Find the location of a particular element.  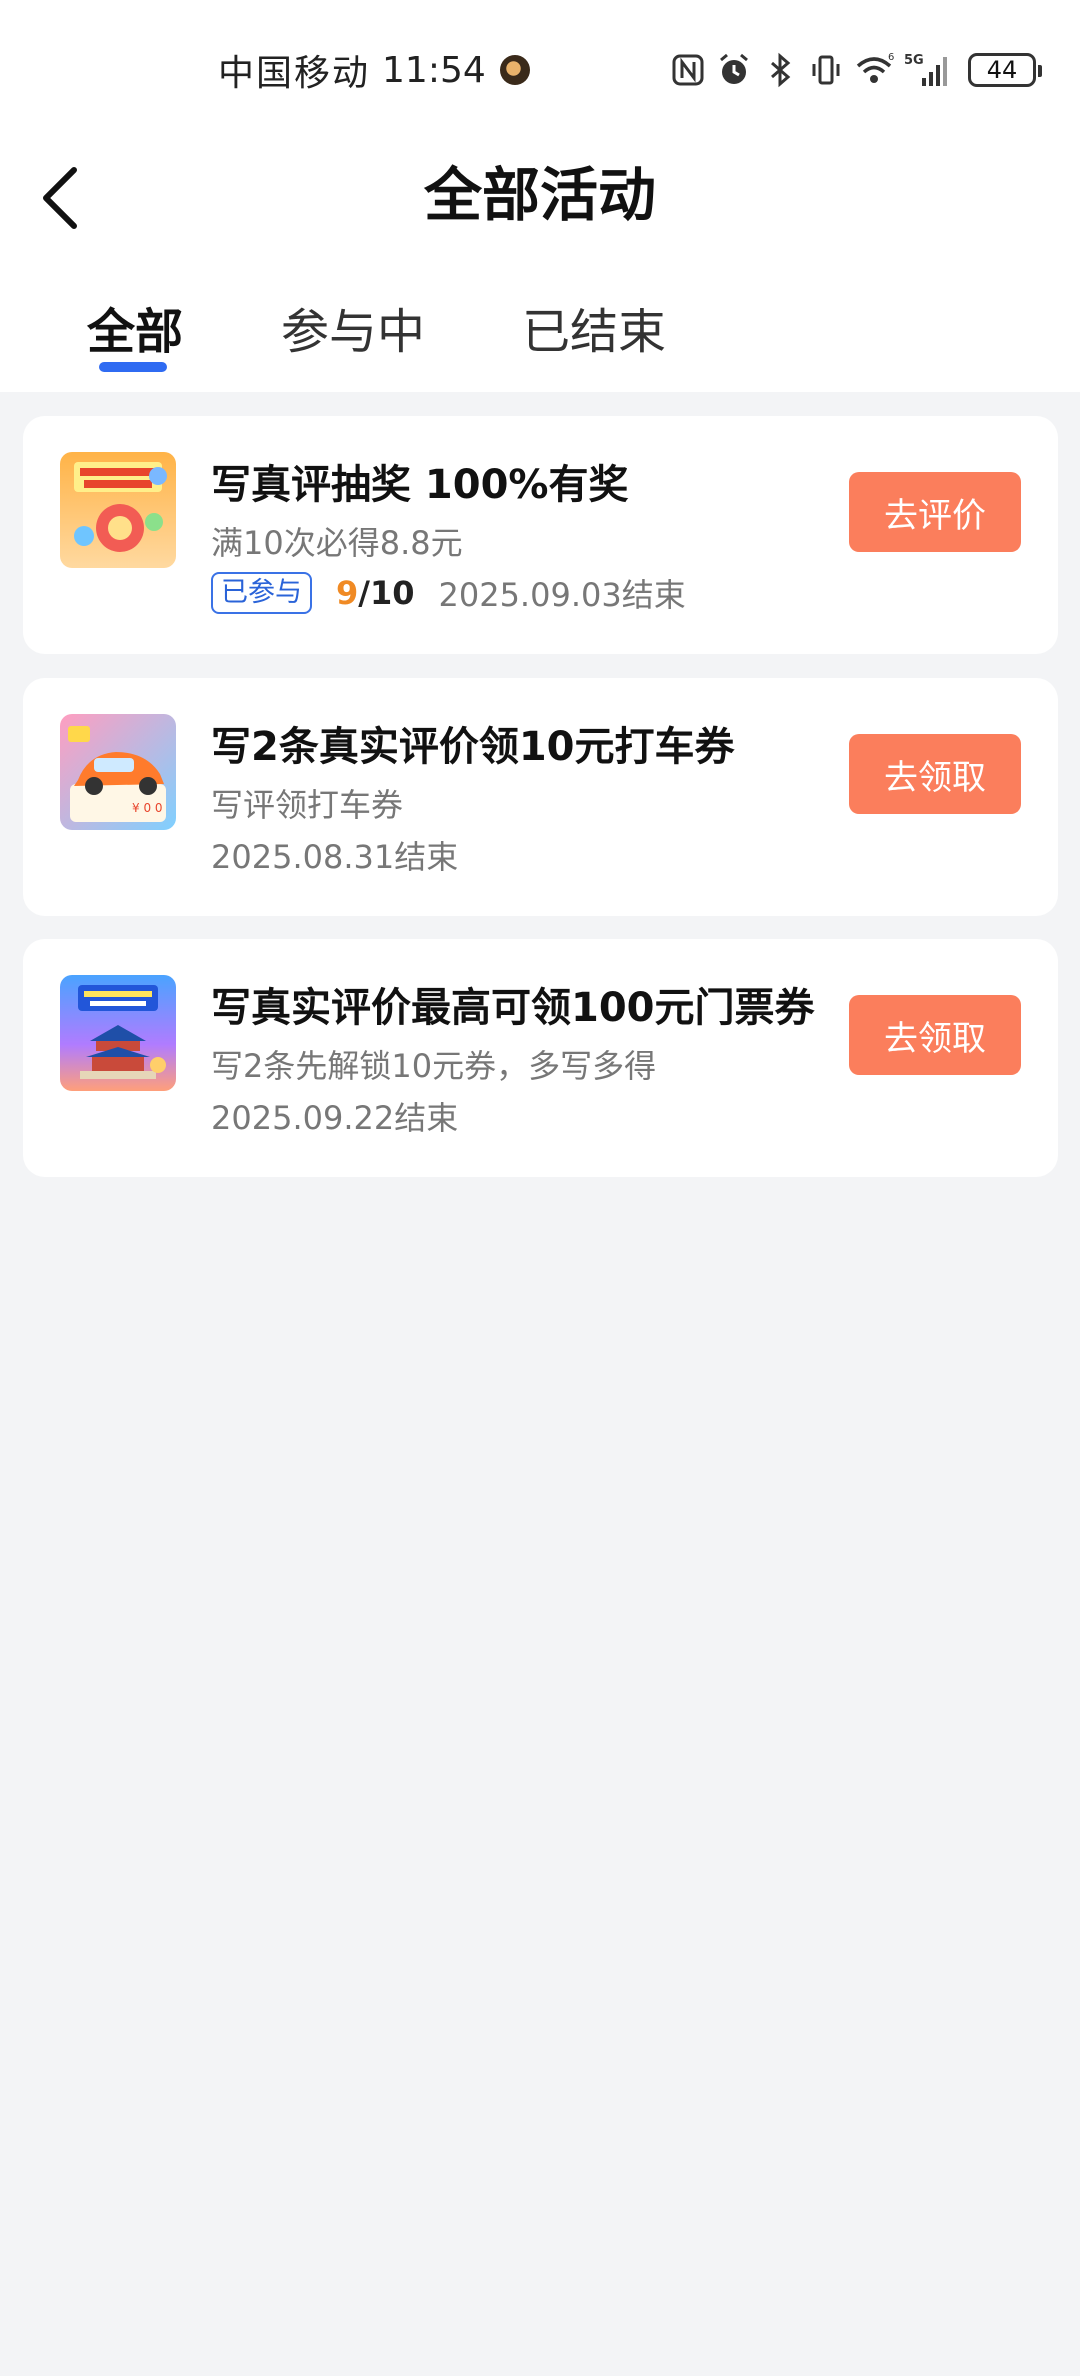

wifi-icon: 6 is located at coordinates (875, 67).